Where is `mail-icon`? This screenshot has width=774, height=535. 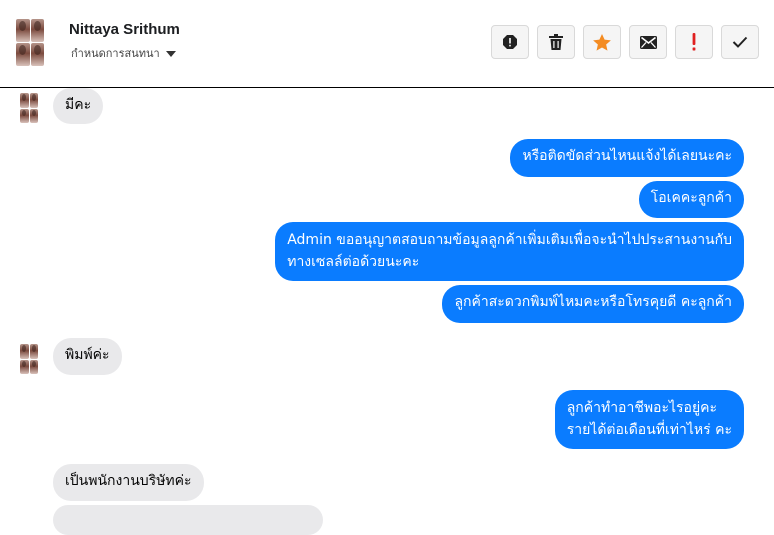
mail-icon is located at coordinates (648, 42).